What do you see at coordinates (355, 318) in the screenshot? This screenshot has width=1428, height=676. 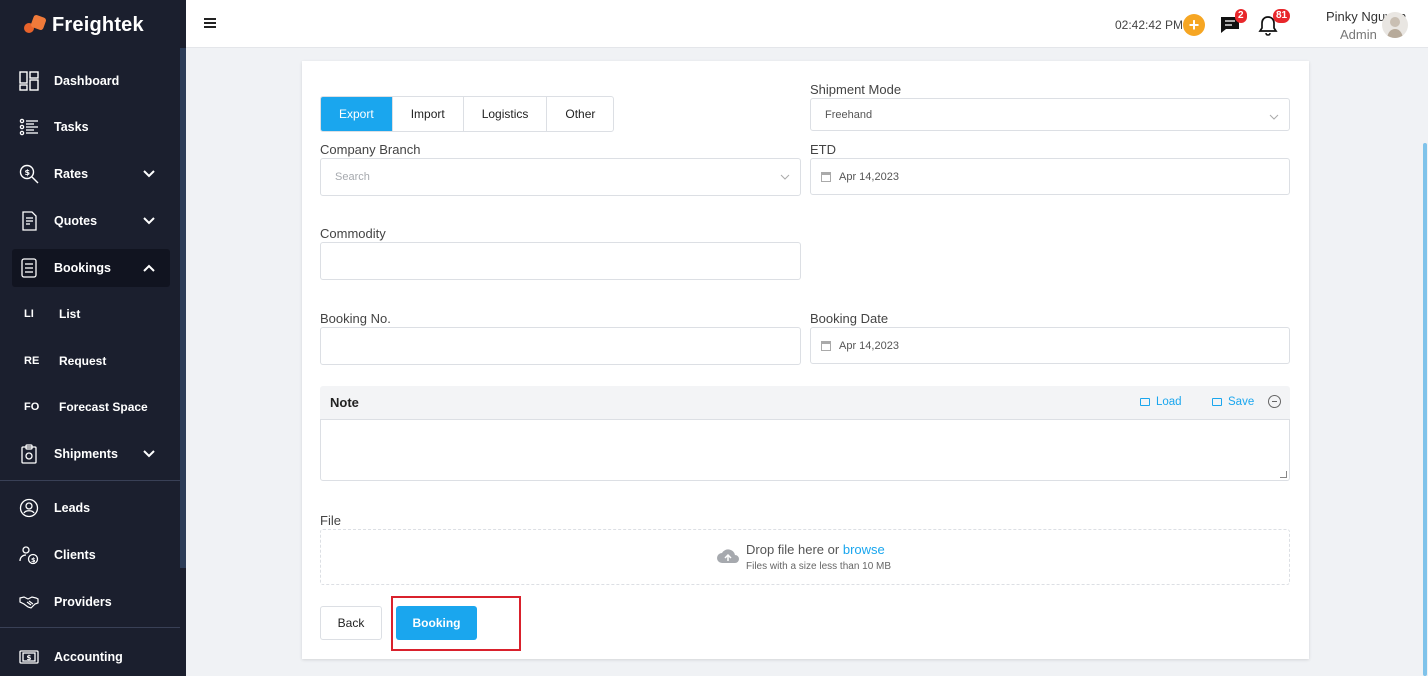 I see `booking-no-label: Booking No.` at bounding box center [355, 318].